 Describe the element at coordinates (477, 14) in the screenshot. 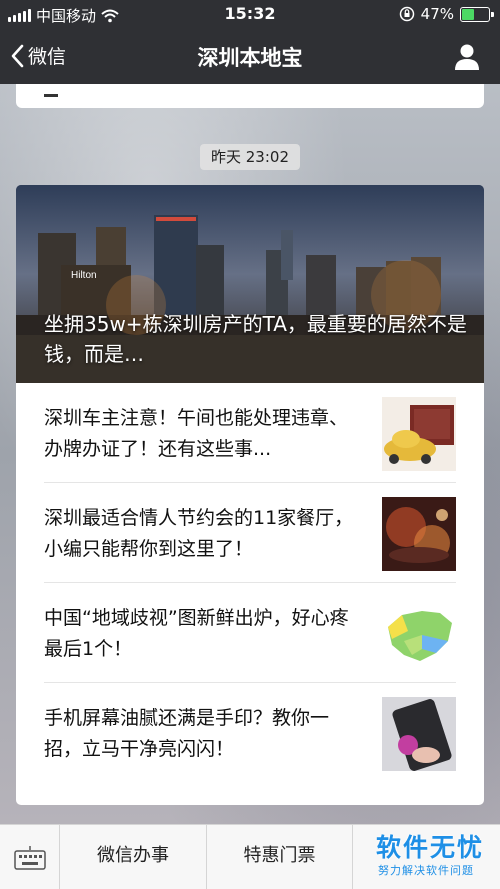

I see `battery-icon` at that location.